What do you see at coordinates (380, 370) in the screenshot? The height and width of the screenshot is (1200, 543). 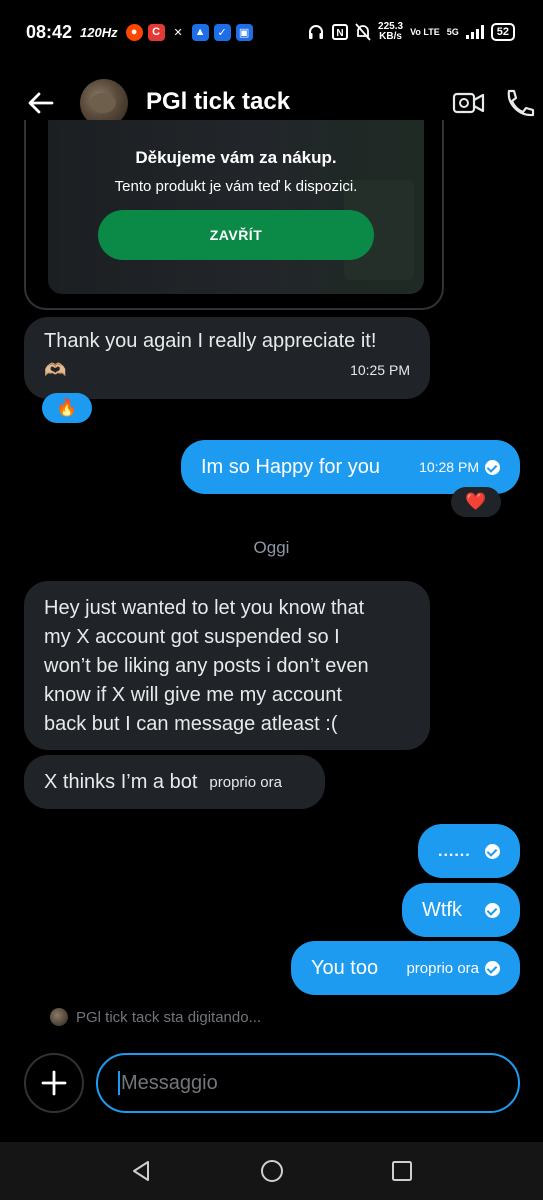 I see `message-timestamp: 10:25 PM` at bounding box center [380, 370].